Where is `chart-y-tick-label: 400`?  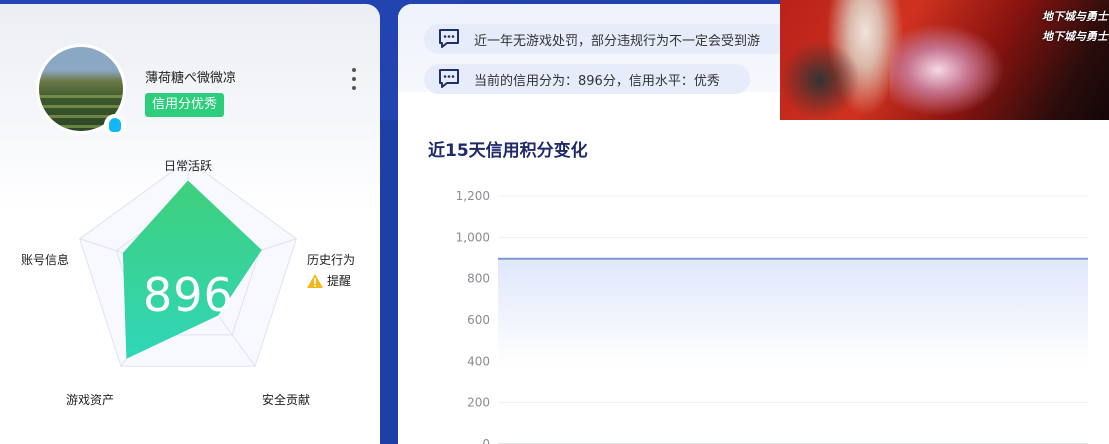 chart-y-tick-label: 400 is located at coordinates (478, 361).